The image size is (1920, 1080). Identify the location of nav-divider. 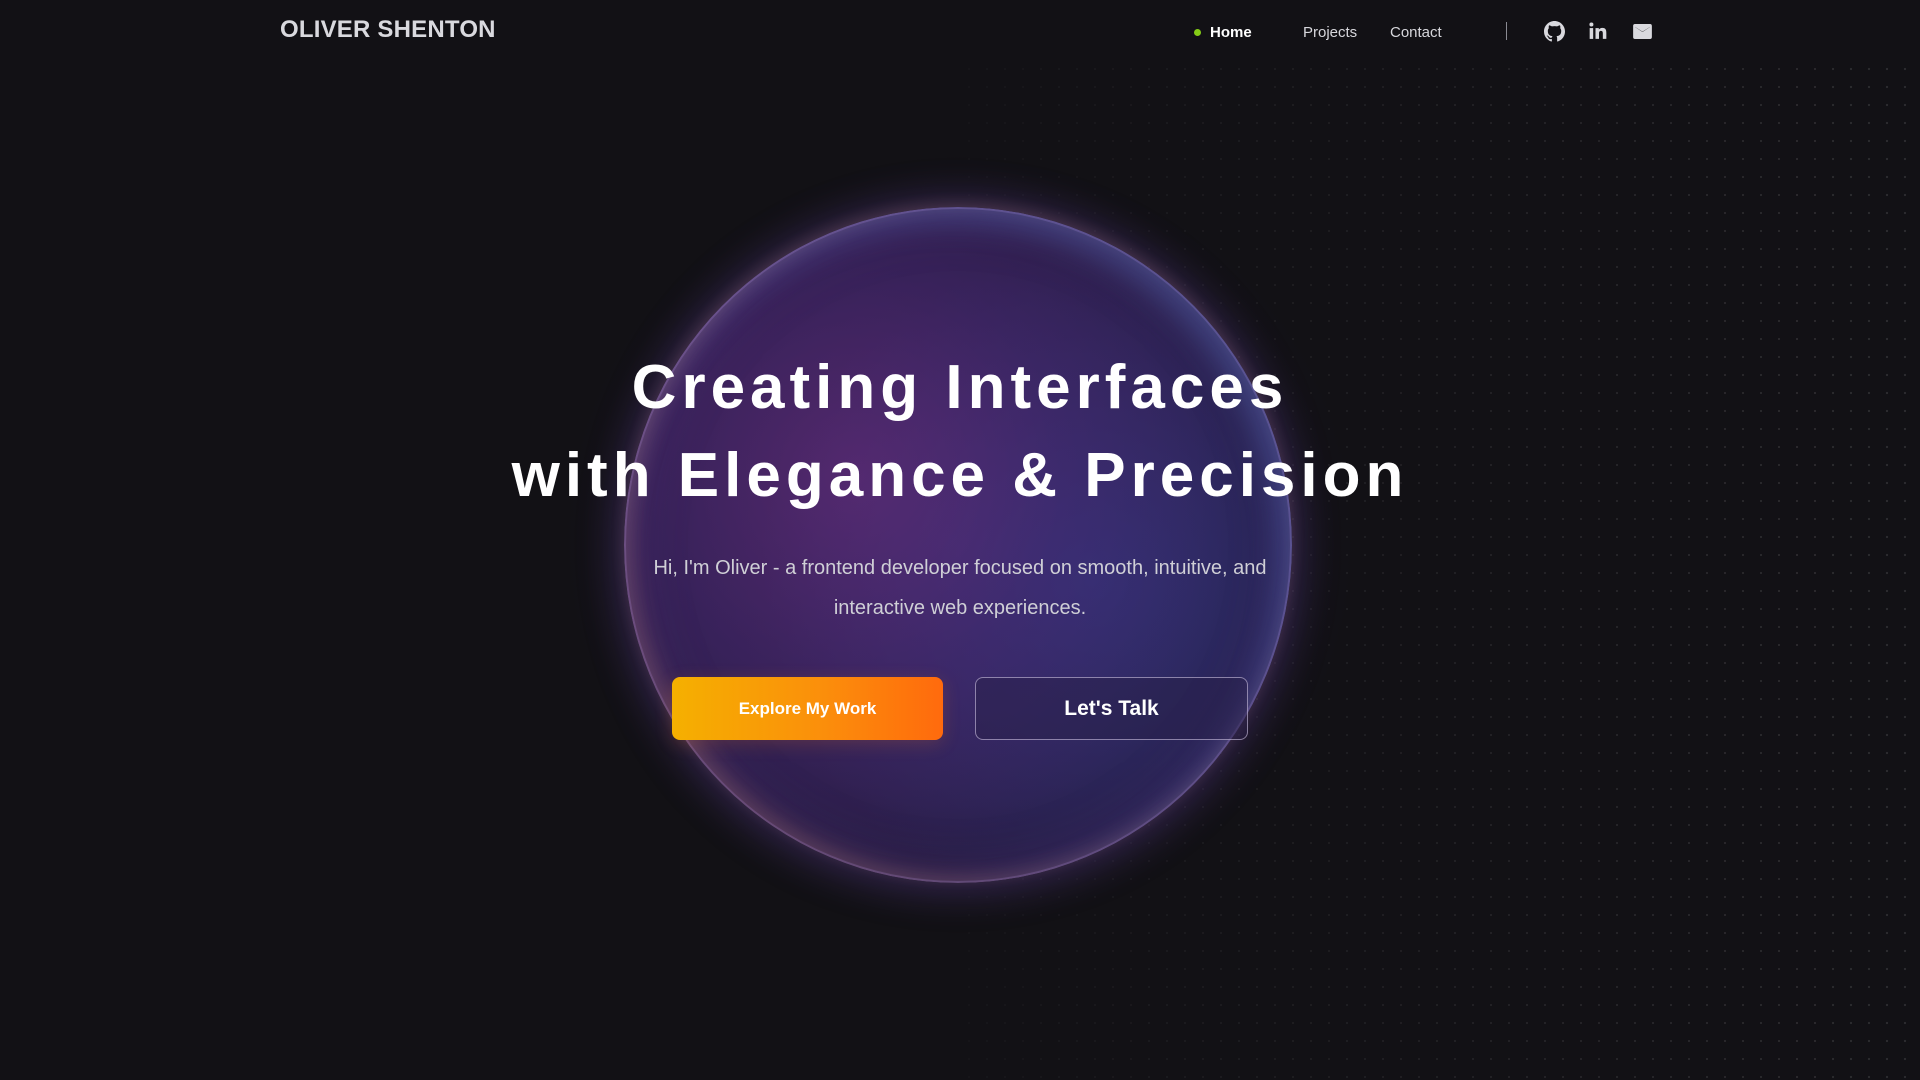
(1506, 31).